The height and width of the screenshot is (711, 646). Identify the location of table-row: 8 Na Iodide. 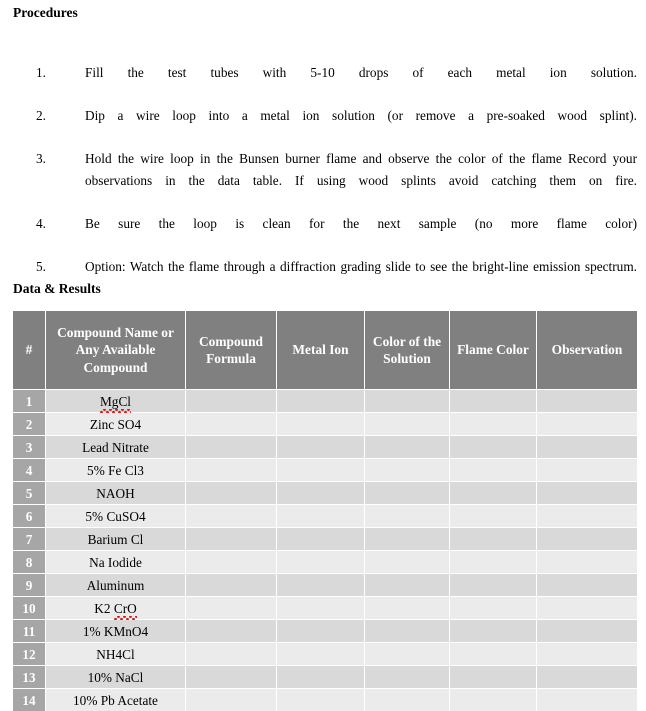
(325, 562).